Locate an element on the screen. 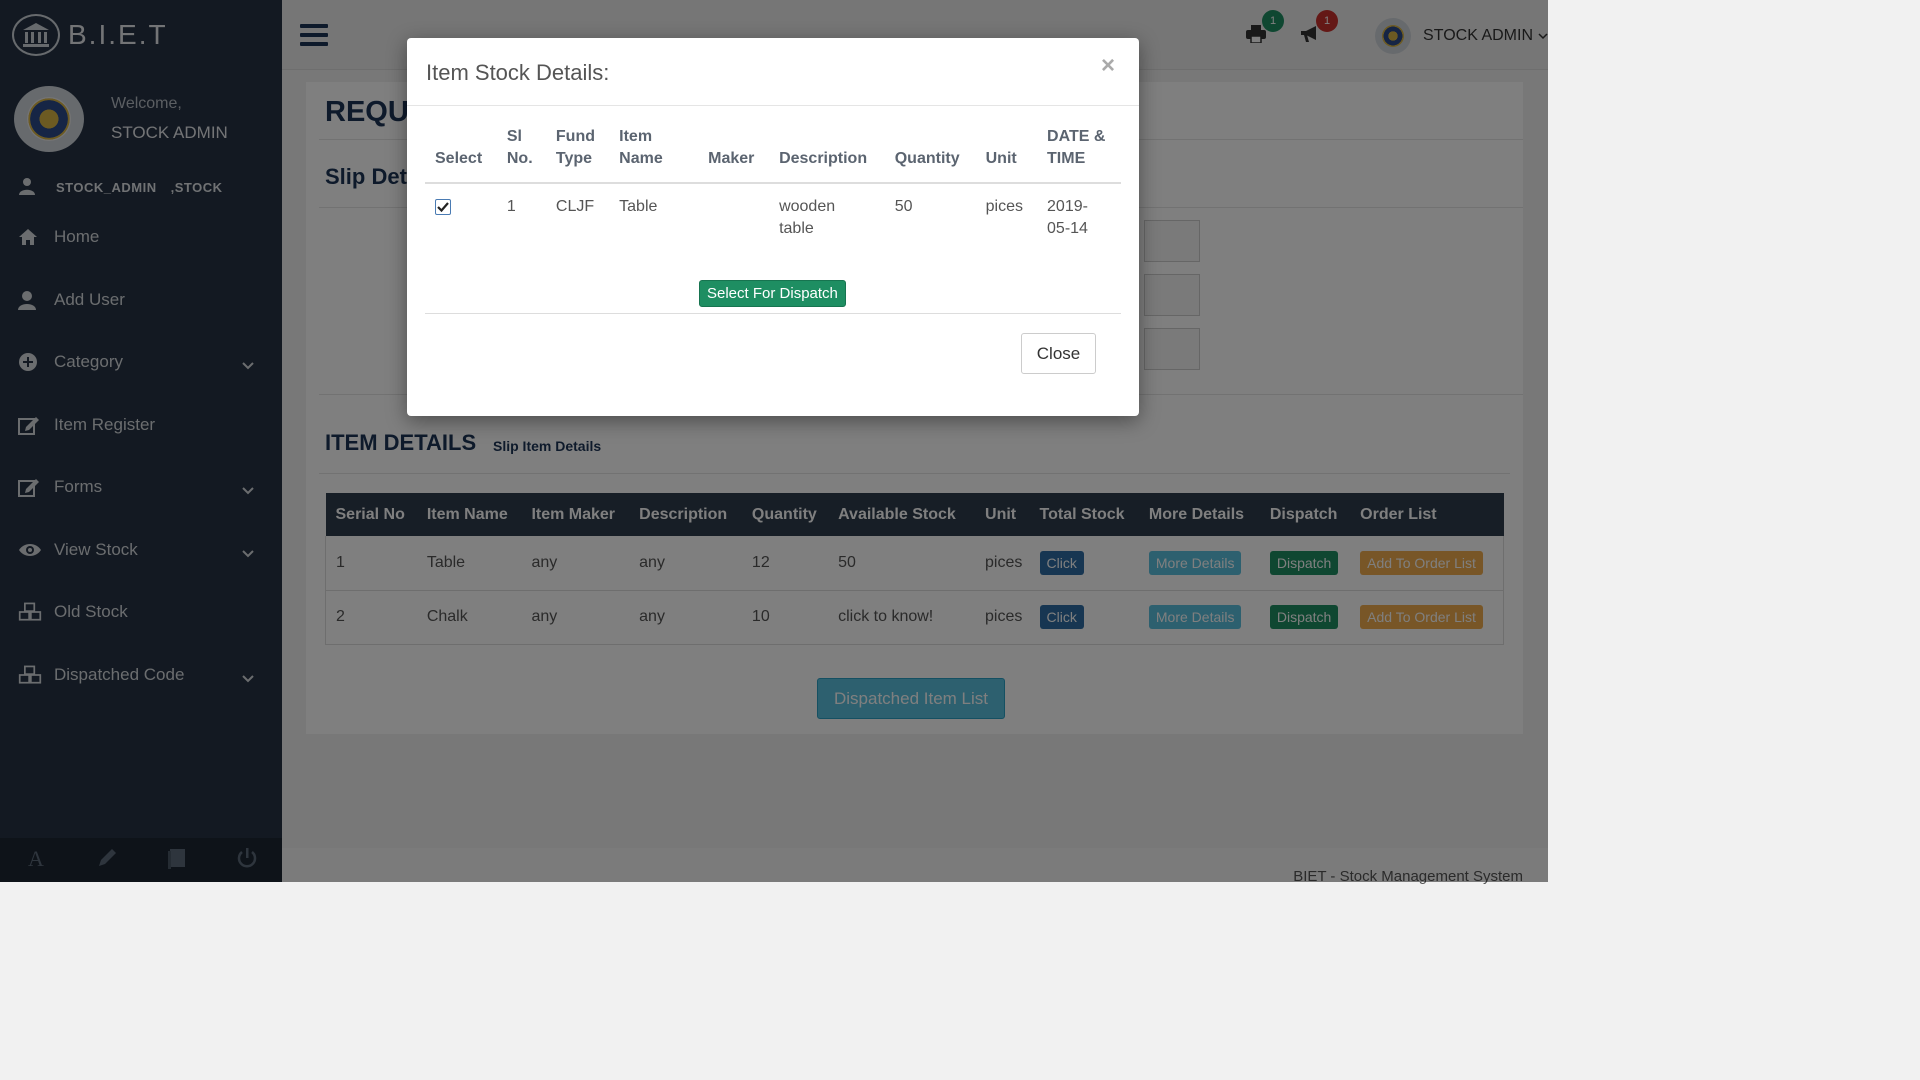  item-name-cell: Table is located at coordinates (638, 206).